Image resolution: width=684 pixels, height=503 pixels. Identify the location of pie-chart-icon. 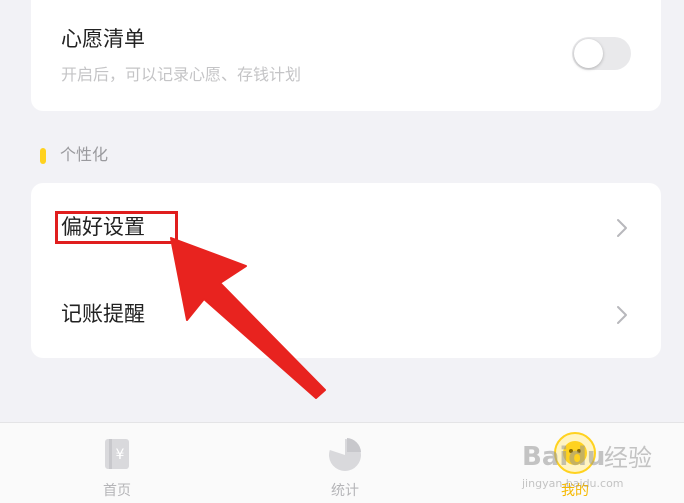
(344, 454).